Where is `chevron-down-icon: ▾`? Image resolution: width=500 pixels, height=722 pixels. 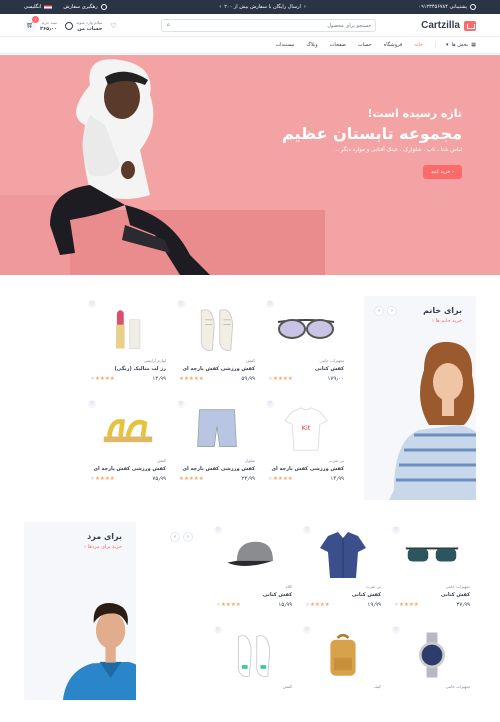
chevron-down-icon: ▾ is located at coordinates (447, 45).